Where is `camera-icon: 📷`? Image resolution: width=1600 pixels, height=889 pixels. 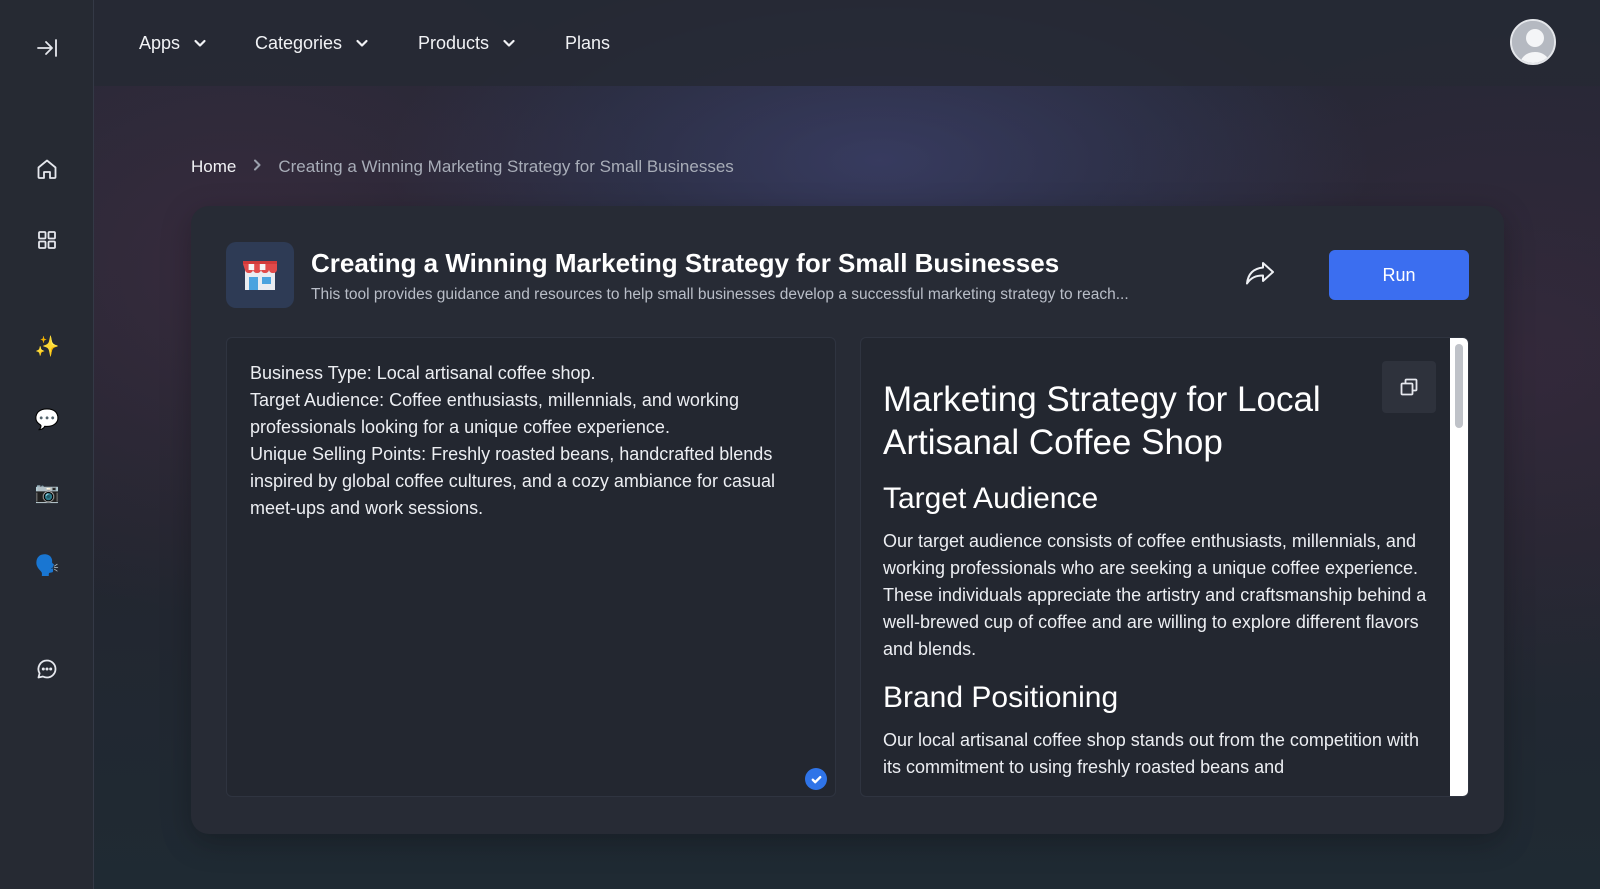 camera-icon: 📷 is located at coordinates (47, 492).